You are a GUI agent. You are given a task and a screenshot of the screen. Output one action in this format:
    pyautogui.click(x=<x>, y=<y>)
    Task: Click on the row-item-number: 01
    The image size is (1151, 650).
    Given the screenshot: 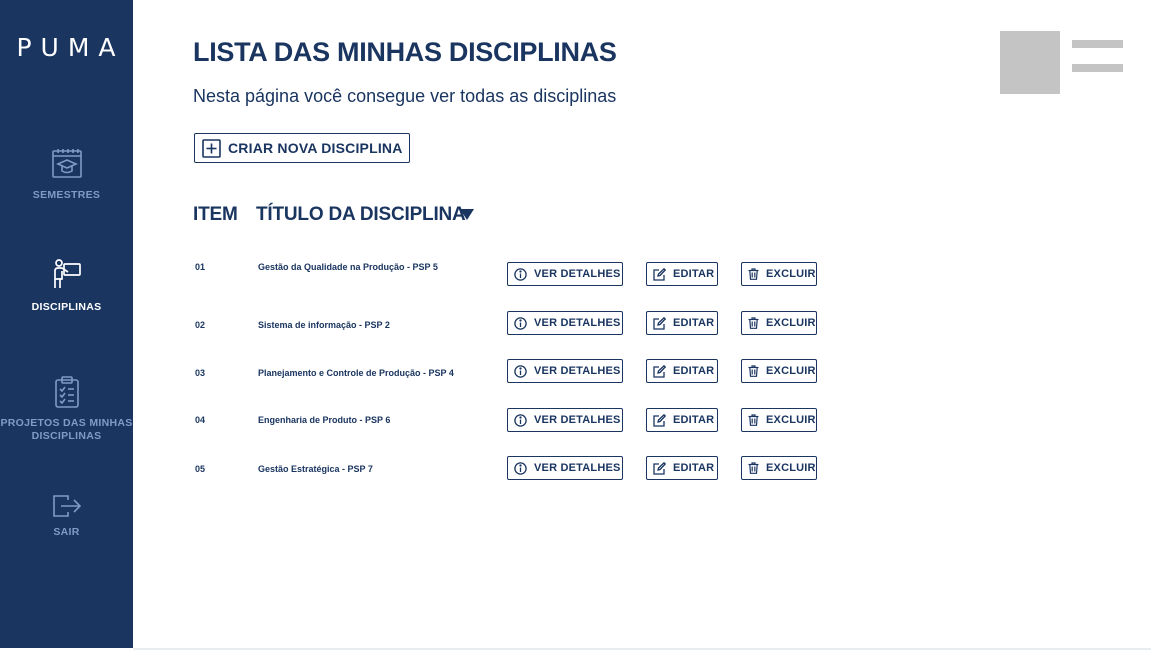 What is the action you would take?
    pyautogui.click(x=200, y=267)
    